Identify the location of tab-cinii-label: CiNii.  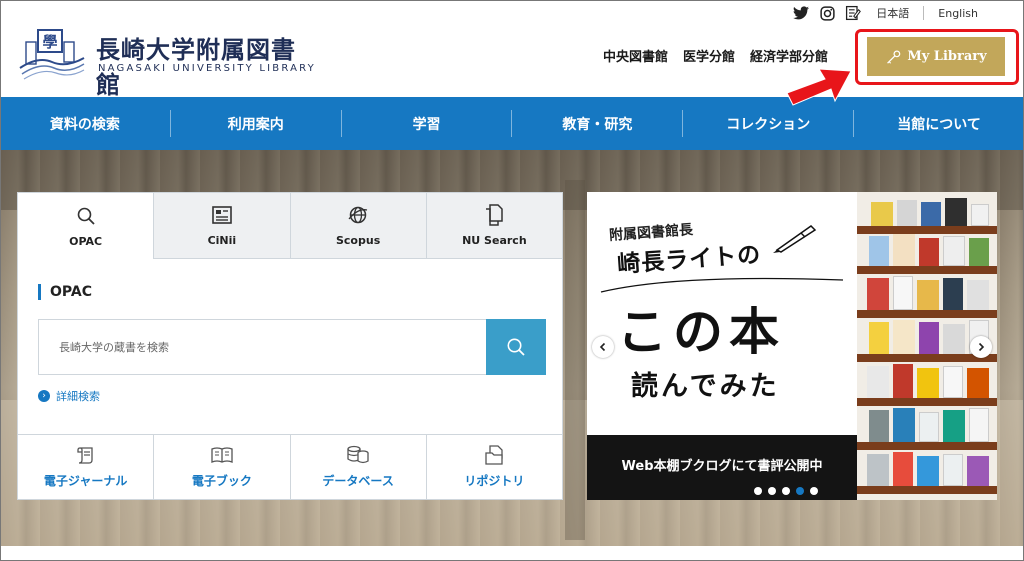
(222, 240).